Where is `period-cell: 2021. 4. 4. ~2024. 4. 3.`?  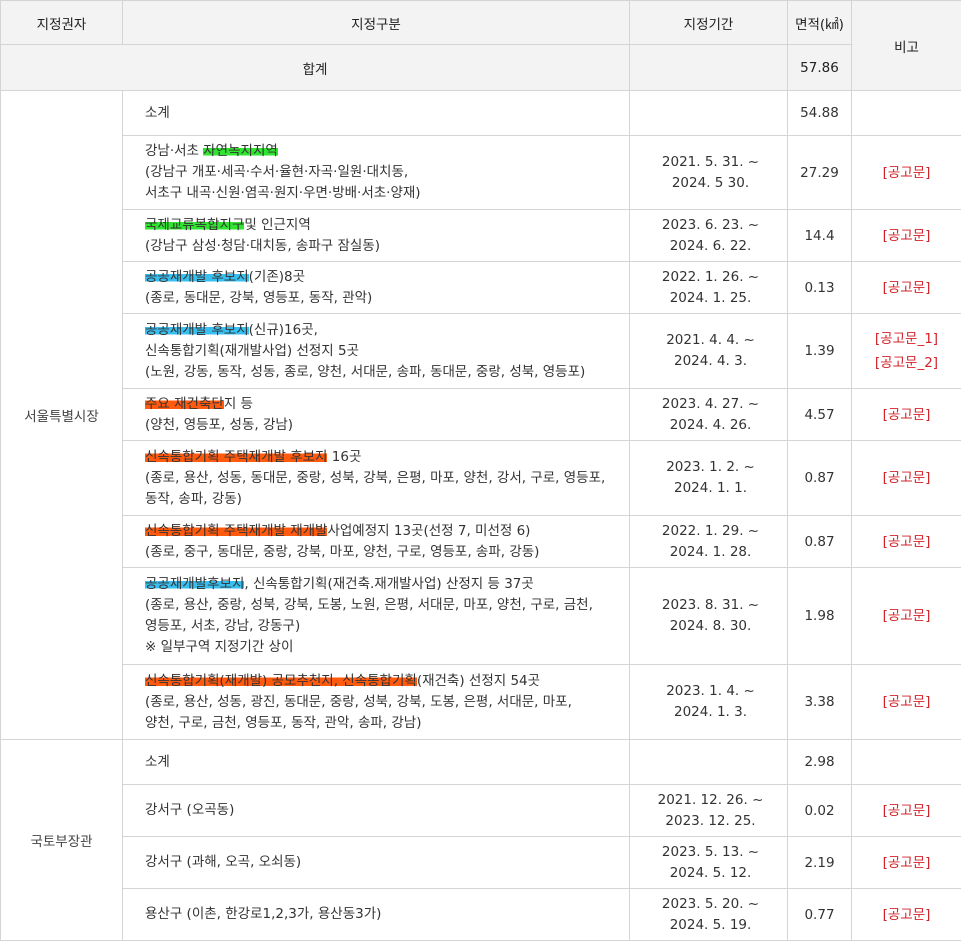 period-cell: 2021. 4. 4. ~2024. 4. 3. is located at coordinates (709, 351).